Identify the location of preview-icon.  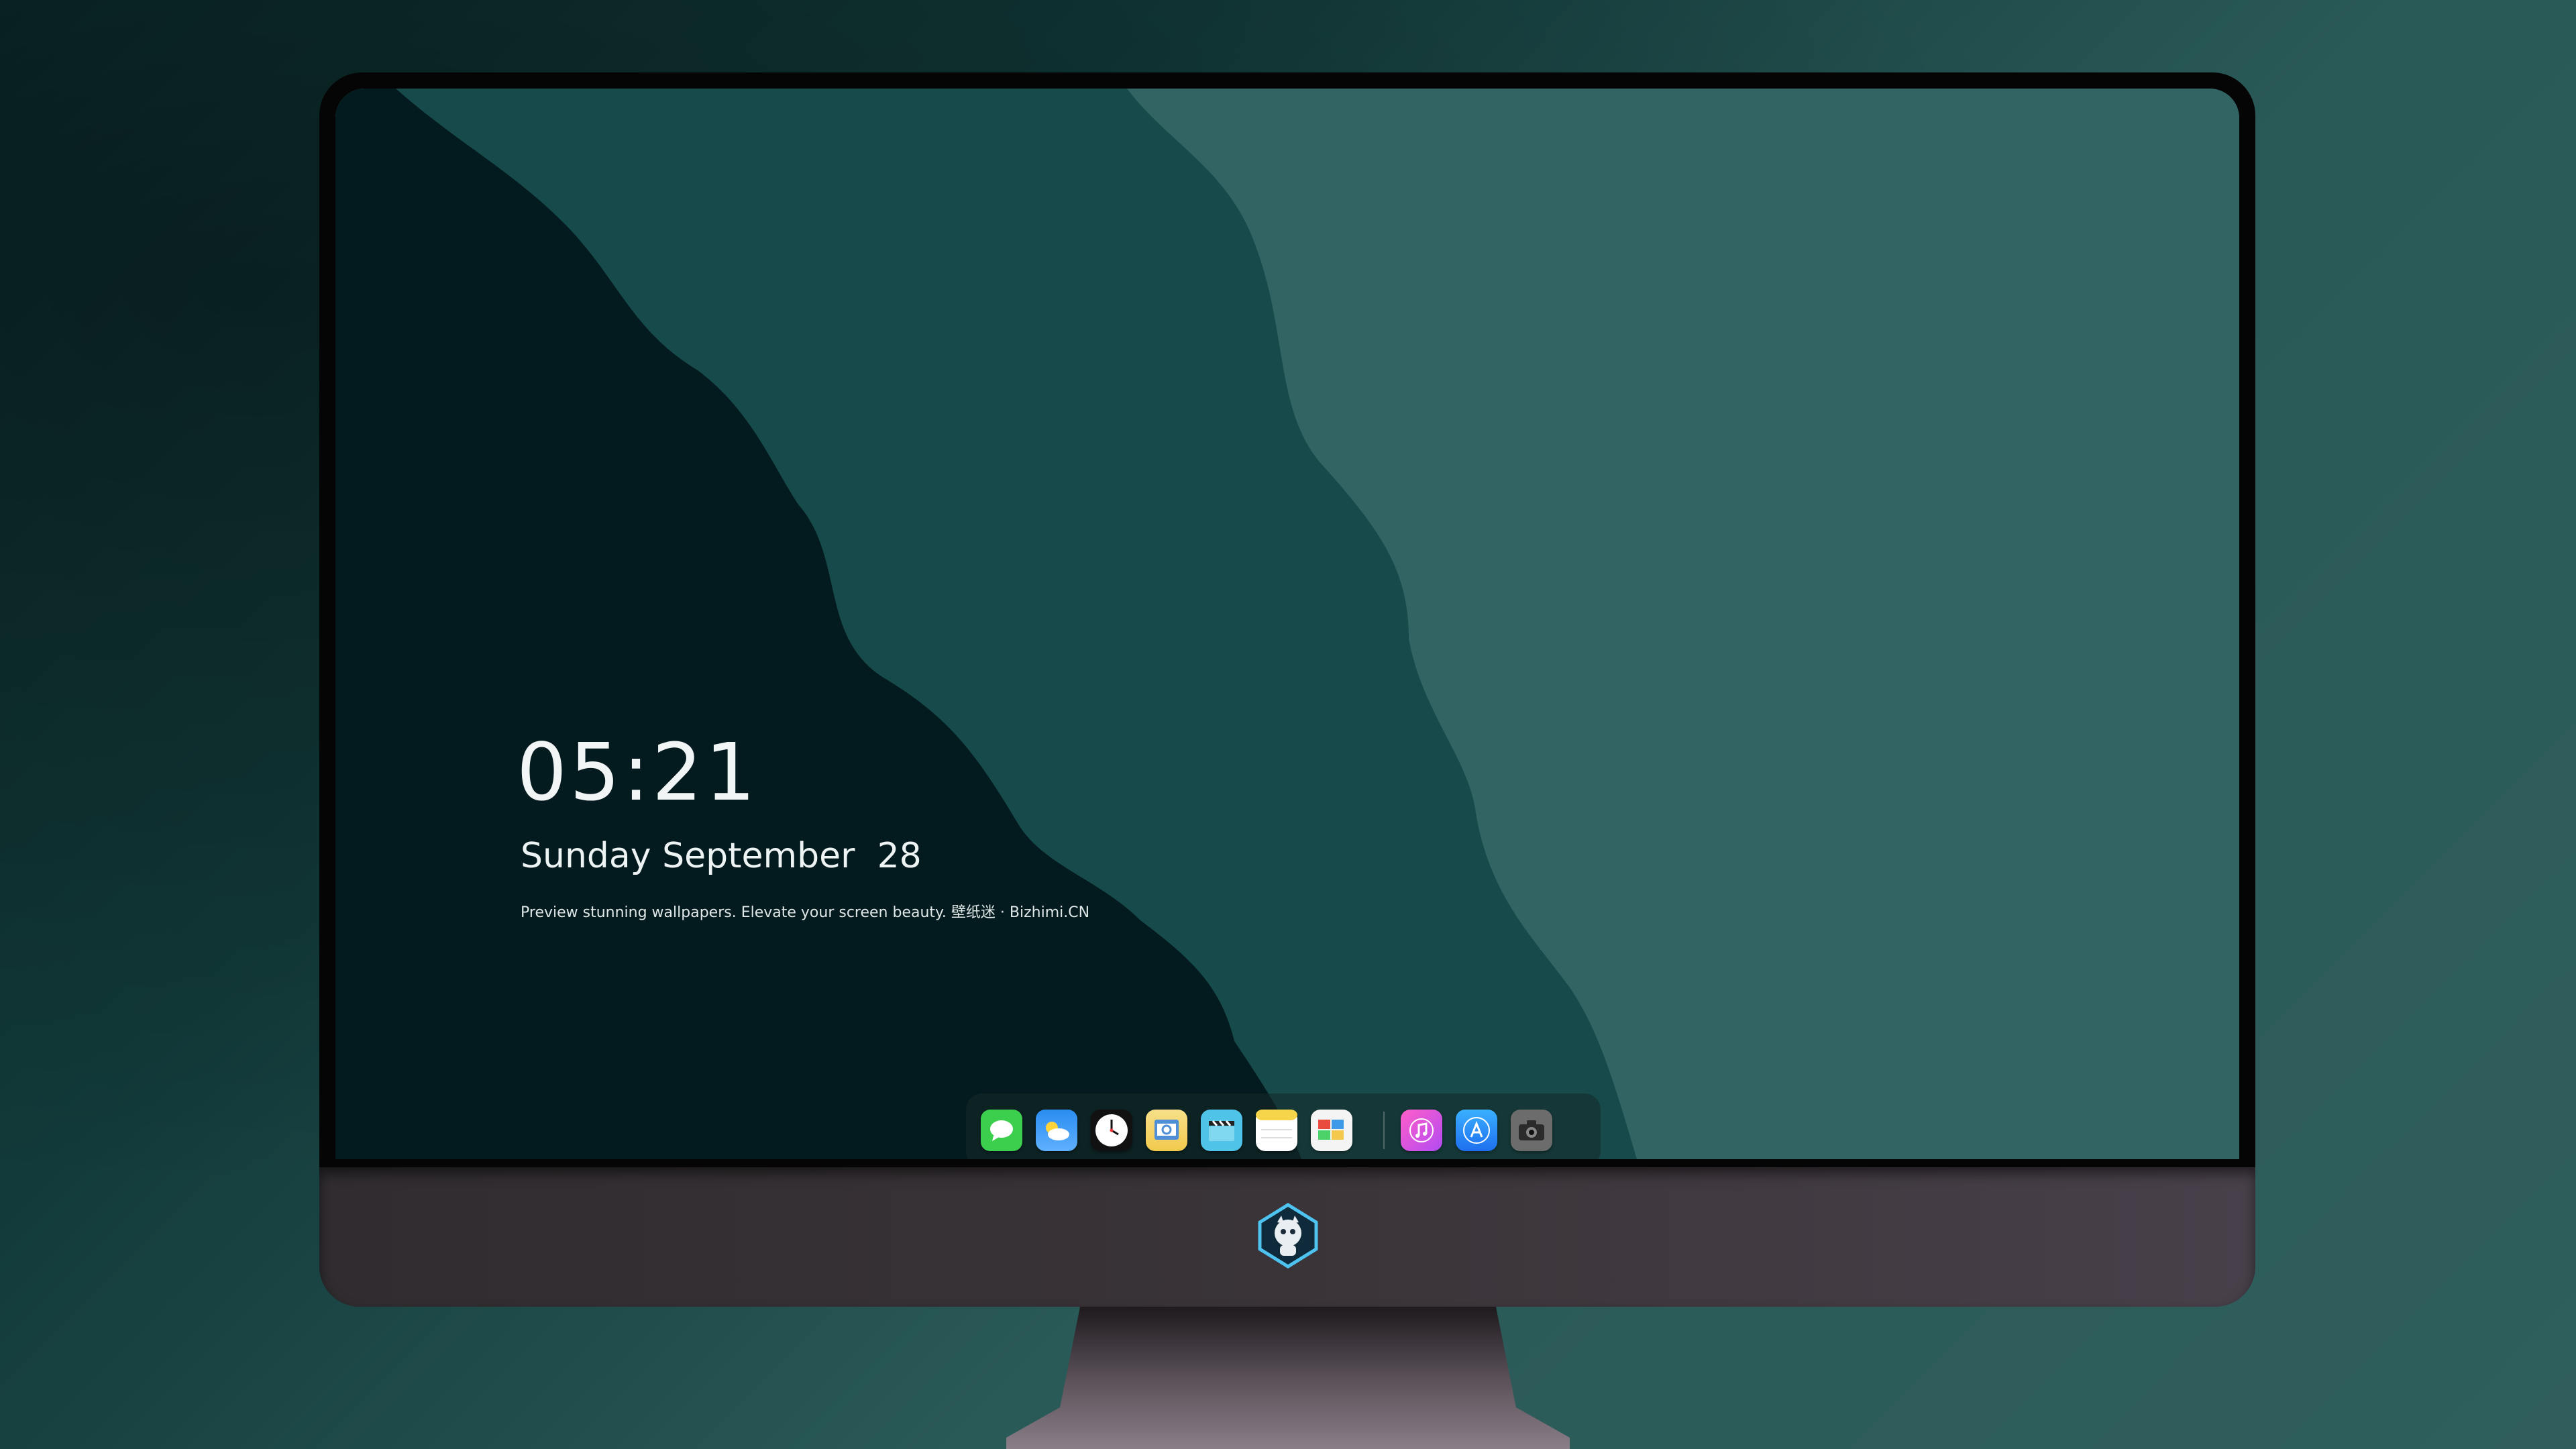
(1166, 1130).